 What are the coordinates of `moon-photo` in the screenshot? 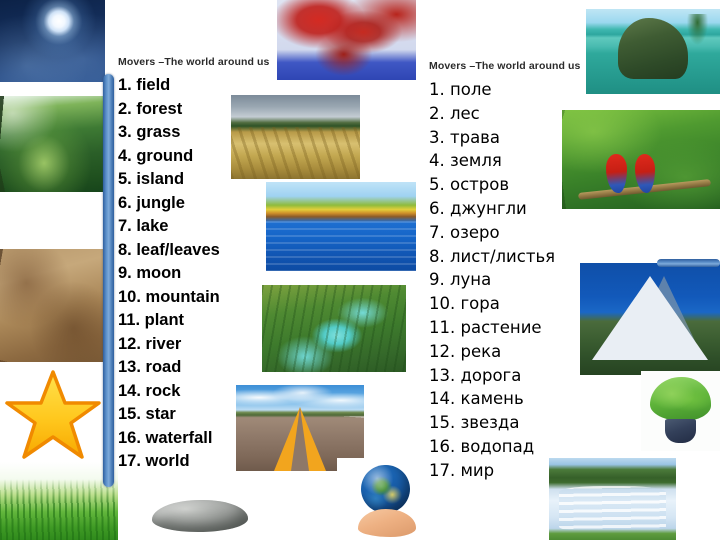 It's located at (52, 41).